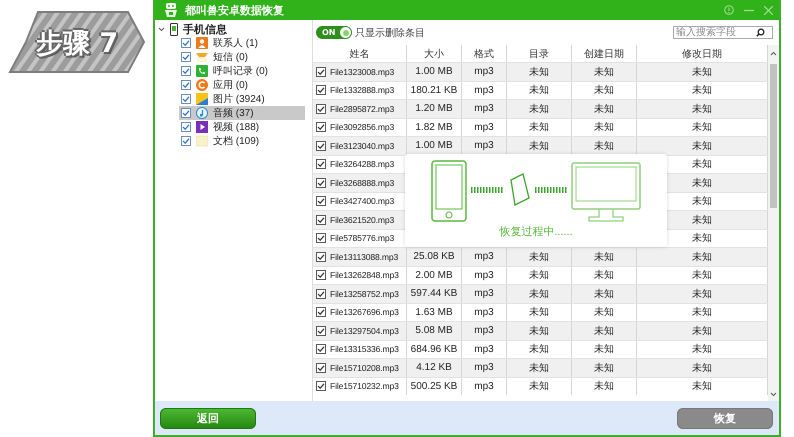 Image resolution: width=794 pixels, height=437 pixels. I want to click on calls-icon, so click(202, 71).